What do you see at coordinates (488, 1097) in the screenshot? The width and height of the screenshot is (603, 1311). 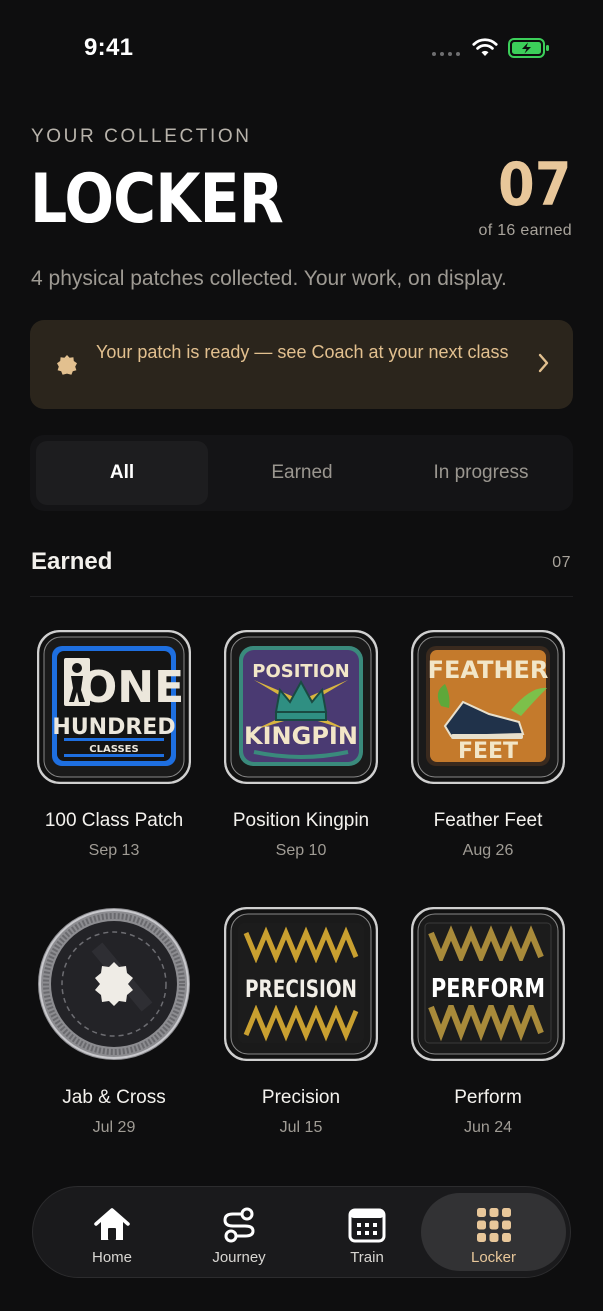 I see `patch-name: Perform` at bounding box center [488, 1097].